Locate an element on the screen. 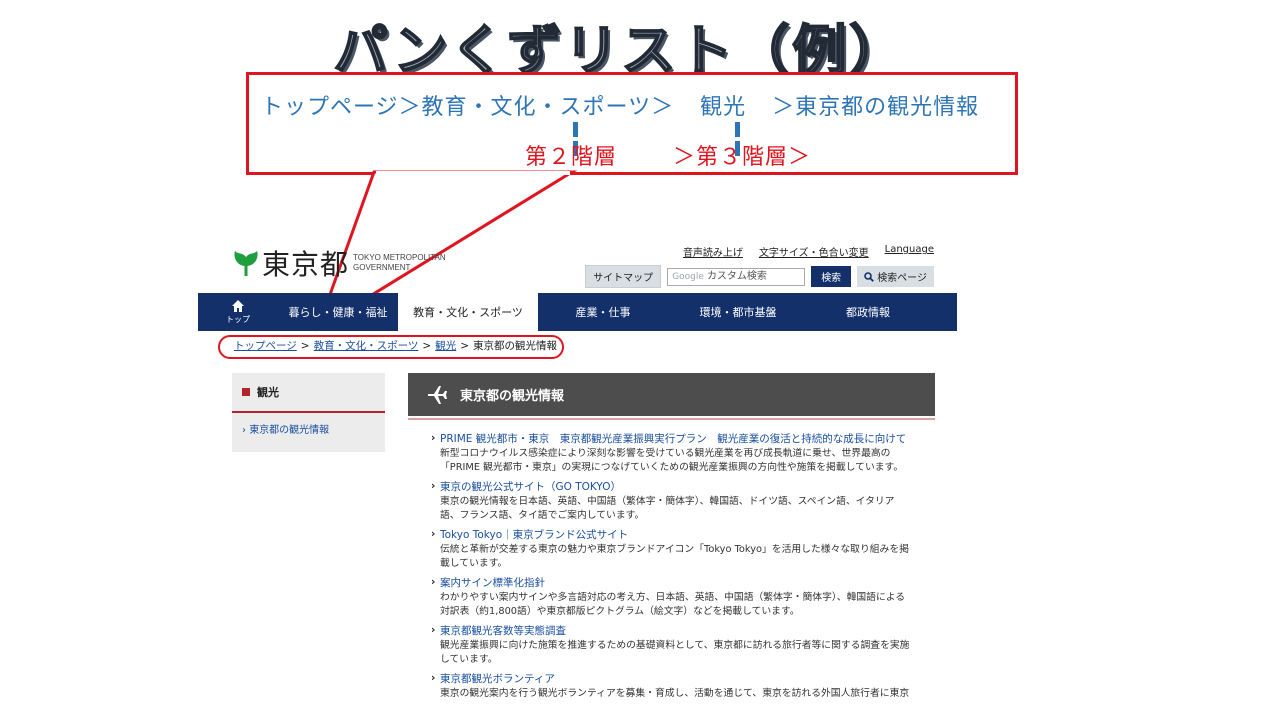 This screenshot has width=1280, height=720. list-item-link: 東京都観光客数等実態調査 is located at coordinates (686, 631).